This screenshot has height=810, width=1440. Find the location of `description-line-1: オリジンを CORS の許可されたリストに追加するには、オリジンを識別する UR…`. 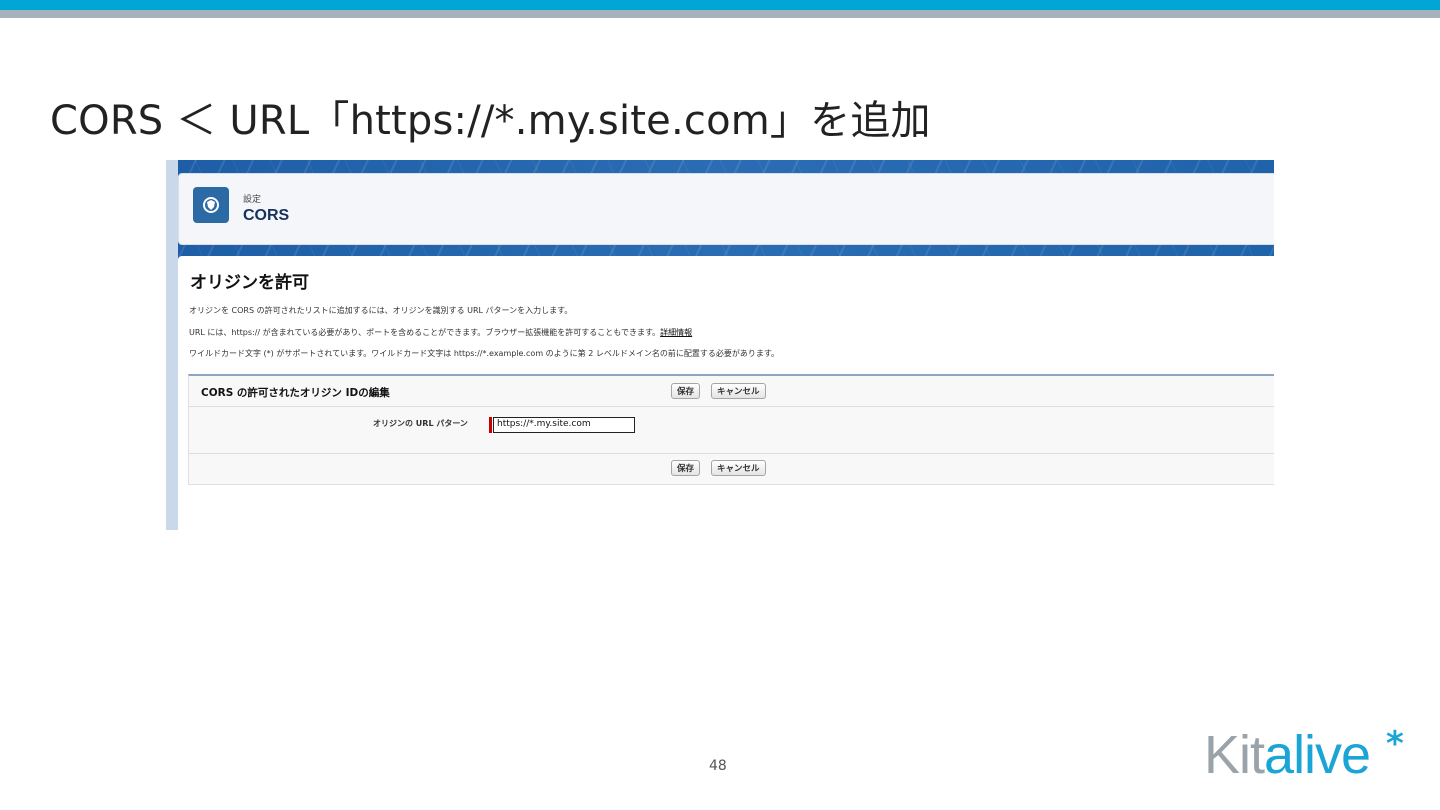

description-line-1: オリジンを CORS の許可されたリストに追加するには、オリジンを識別する UR… is located at coordinates (381, 310).